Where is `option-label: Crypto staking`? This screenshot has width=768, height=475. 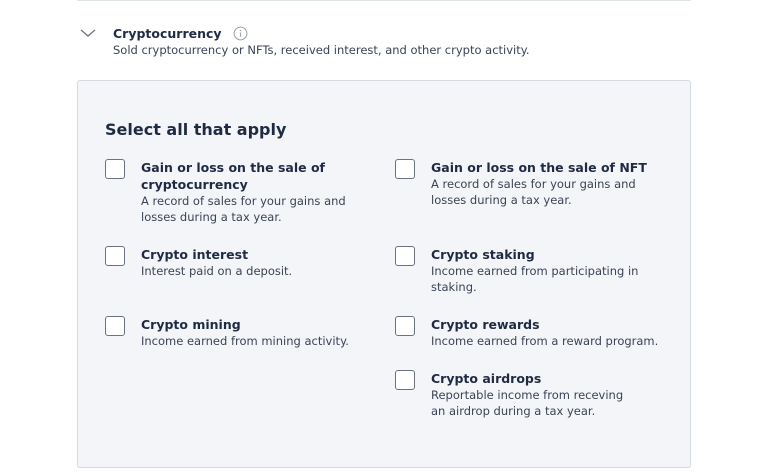 option-label: Crypto staking is located at coordinates (483, 254).